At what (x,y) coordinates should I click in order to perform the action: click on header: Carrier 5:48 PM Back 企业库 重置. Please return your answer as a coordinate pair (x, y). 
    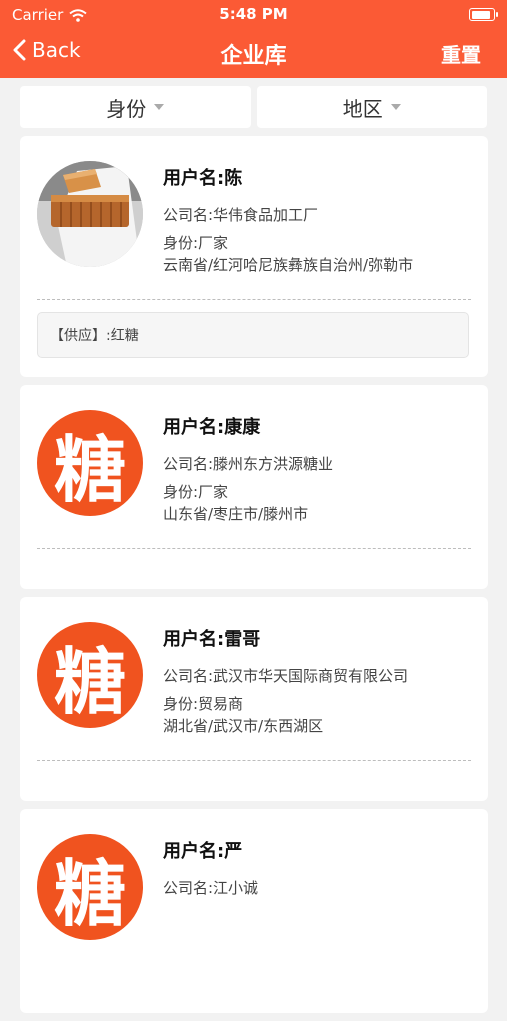
    Looking at the image, I should click on (253, 39).